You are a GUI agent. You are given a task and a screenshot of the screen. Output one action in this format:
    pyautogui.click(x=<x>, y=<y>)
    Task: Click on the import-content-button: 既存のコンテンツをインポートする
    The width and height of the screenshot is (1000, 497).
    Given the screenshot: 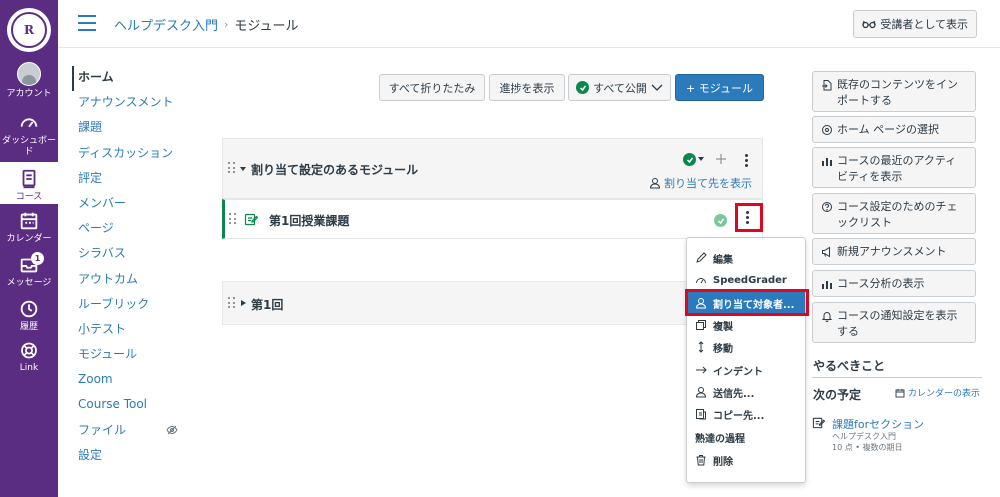 What is the action you would take?
    pyautogui.click(x=894, y=91)
    